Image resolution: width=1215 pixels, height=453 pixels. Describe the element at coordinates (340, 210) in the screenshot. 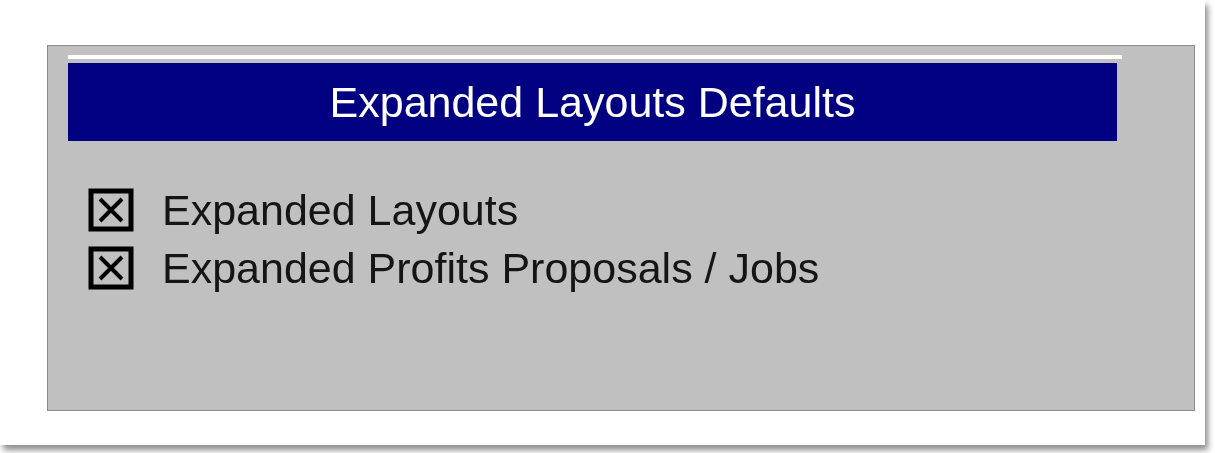

I see `checkbox-label: Expanded Layouts` at that location.